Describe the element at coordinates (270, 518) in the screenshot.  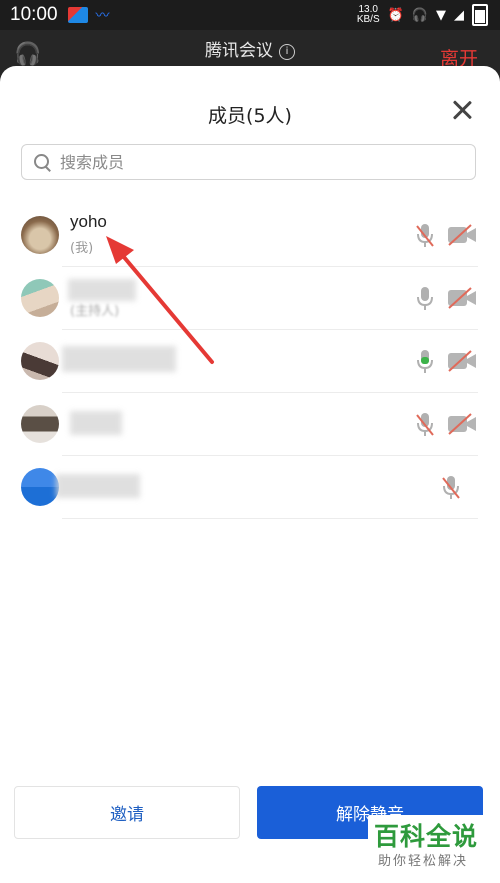
I see `row-divider` at that location.